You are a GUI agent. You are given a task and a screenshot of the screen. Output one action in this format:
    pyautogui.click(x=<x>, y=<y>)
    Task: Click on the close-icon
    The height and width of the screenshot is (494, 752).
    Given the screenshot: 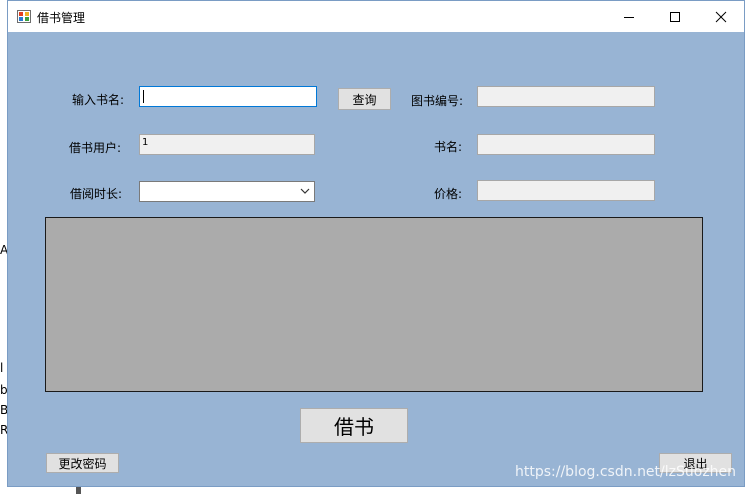 What is the action you would take?
    pyautogui.click(x=721, y=16)
    